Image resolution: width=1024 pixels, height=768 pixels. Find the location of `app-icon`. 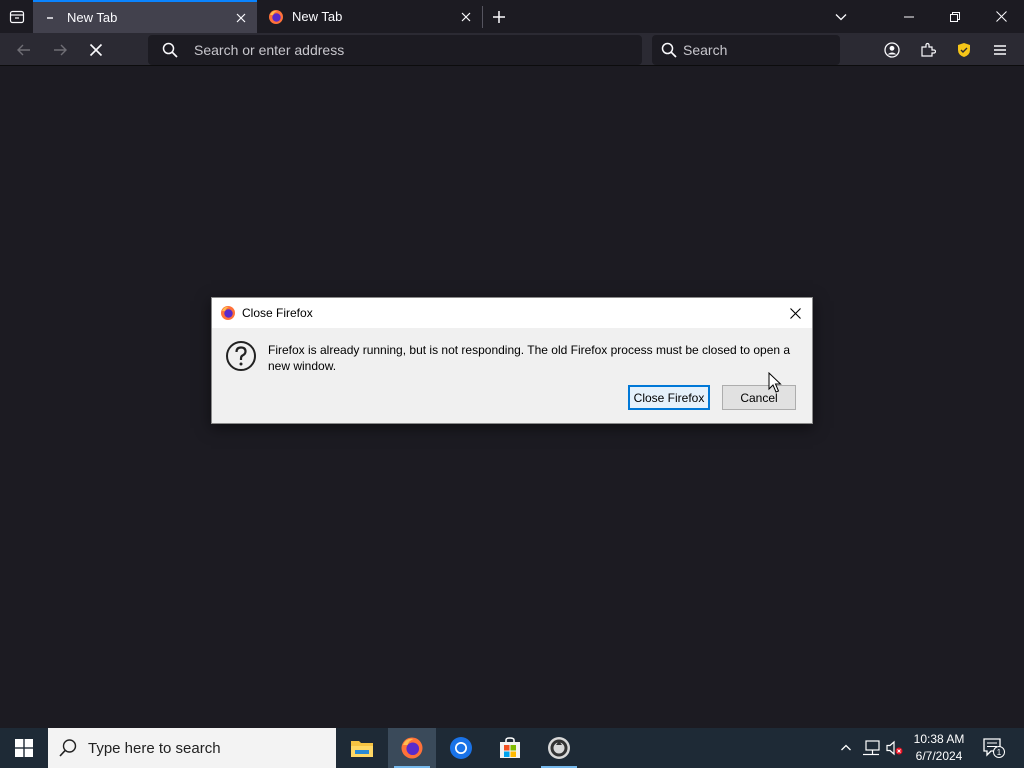

app-icon is located at coordinates (559, 748).